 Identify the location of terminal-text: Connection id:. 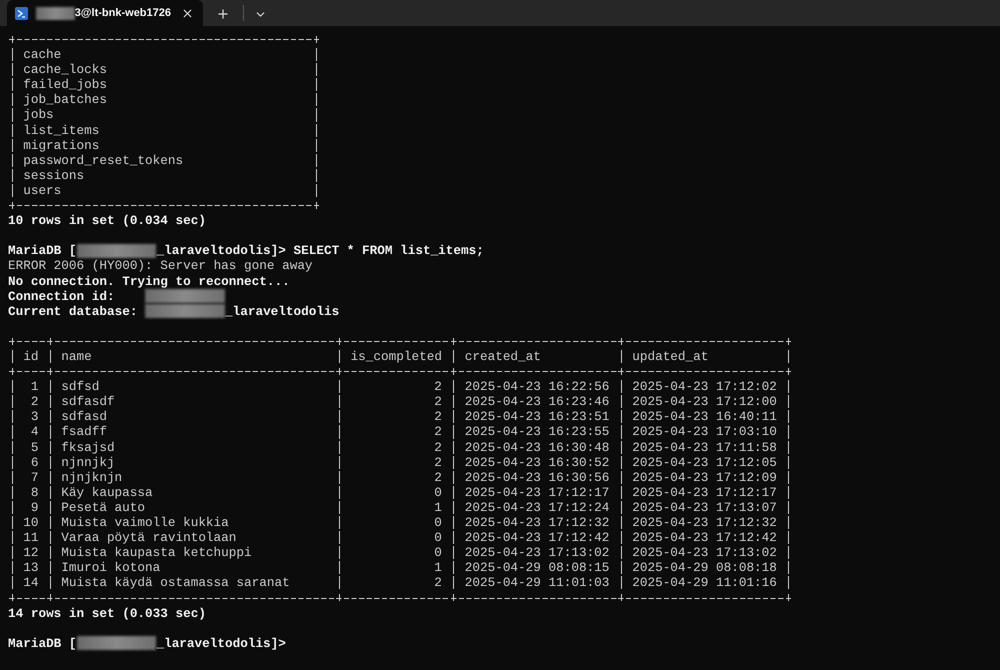
(62, 296).